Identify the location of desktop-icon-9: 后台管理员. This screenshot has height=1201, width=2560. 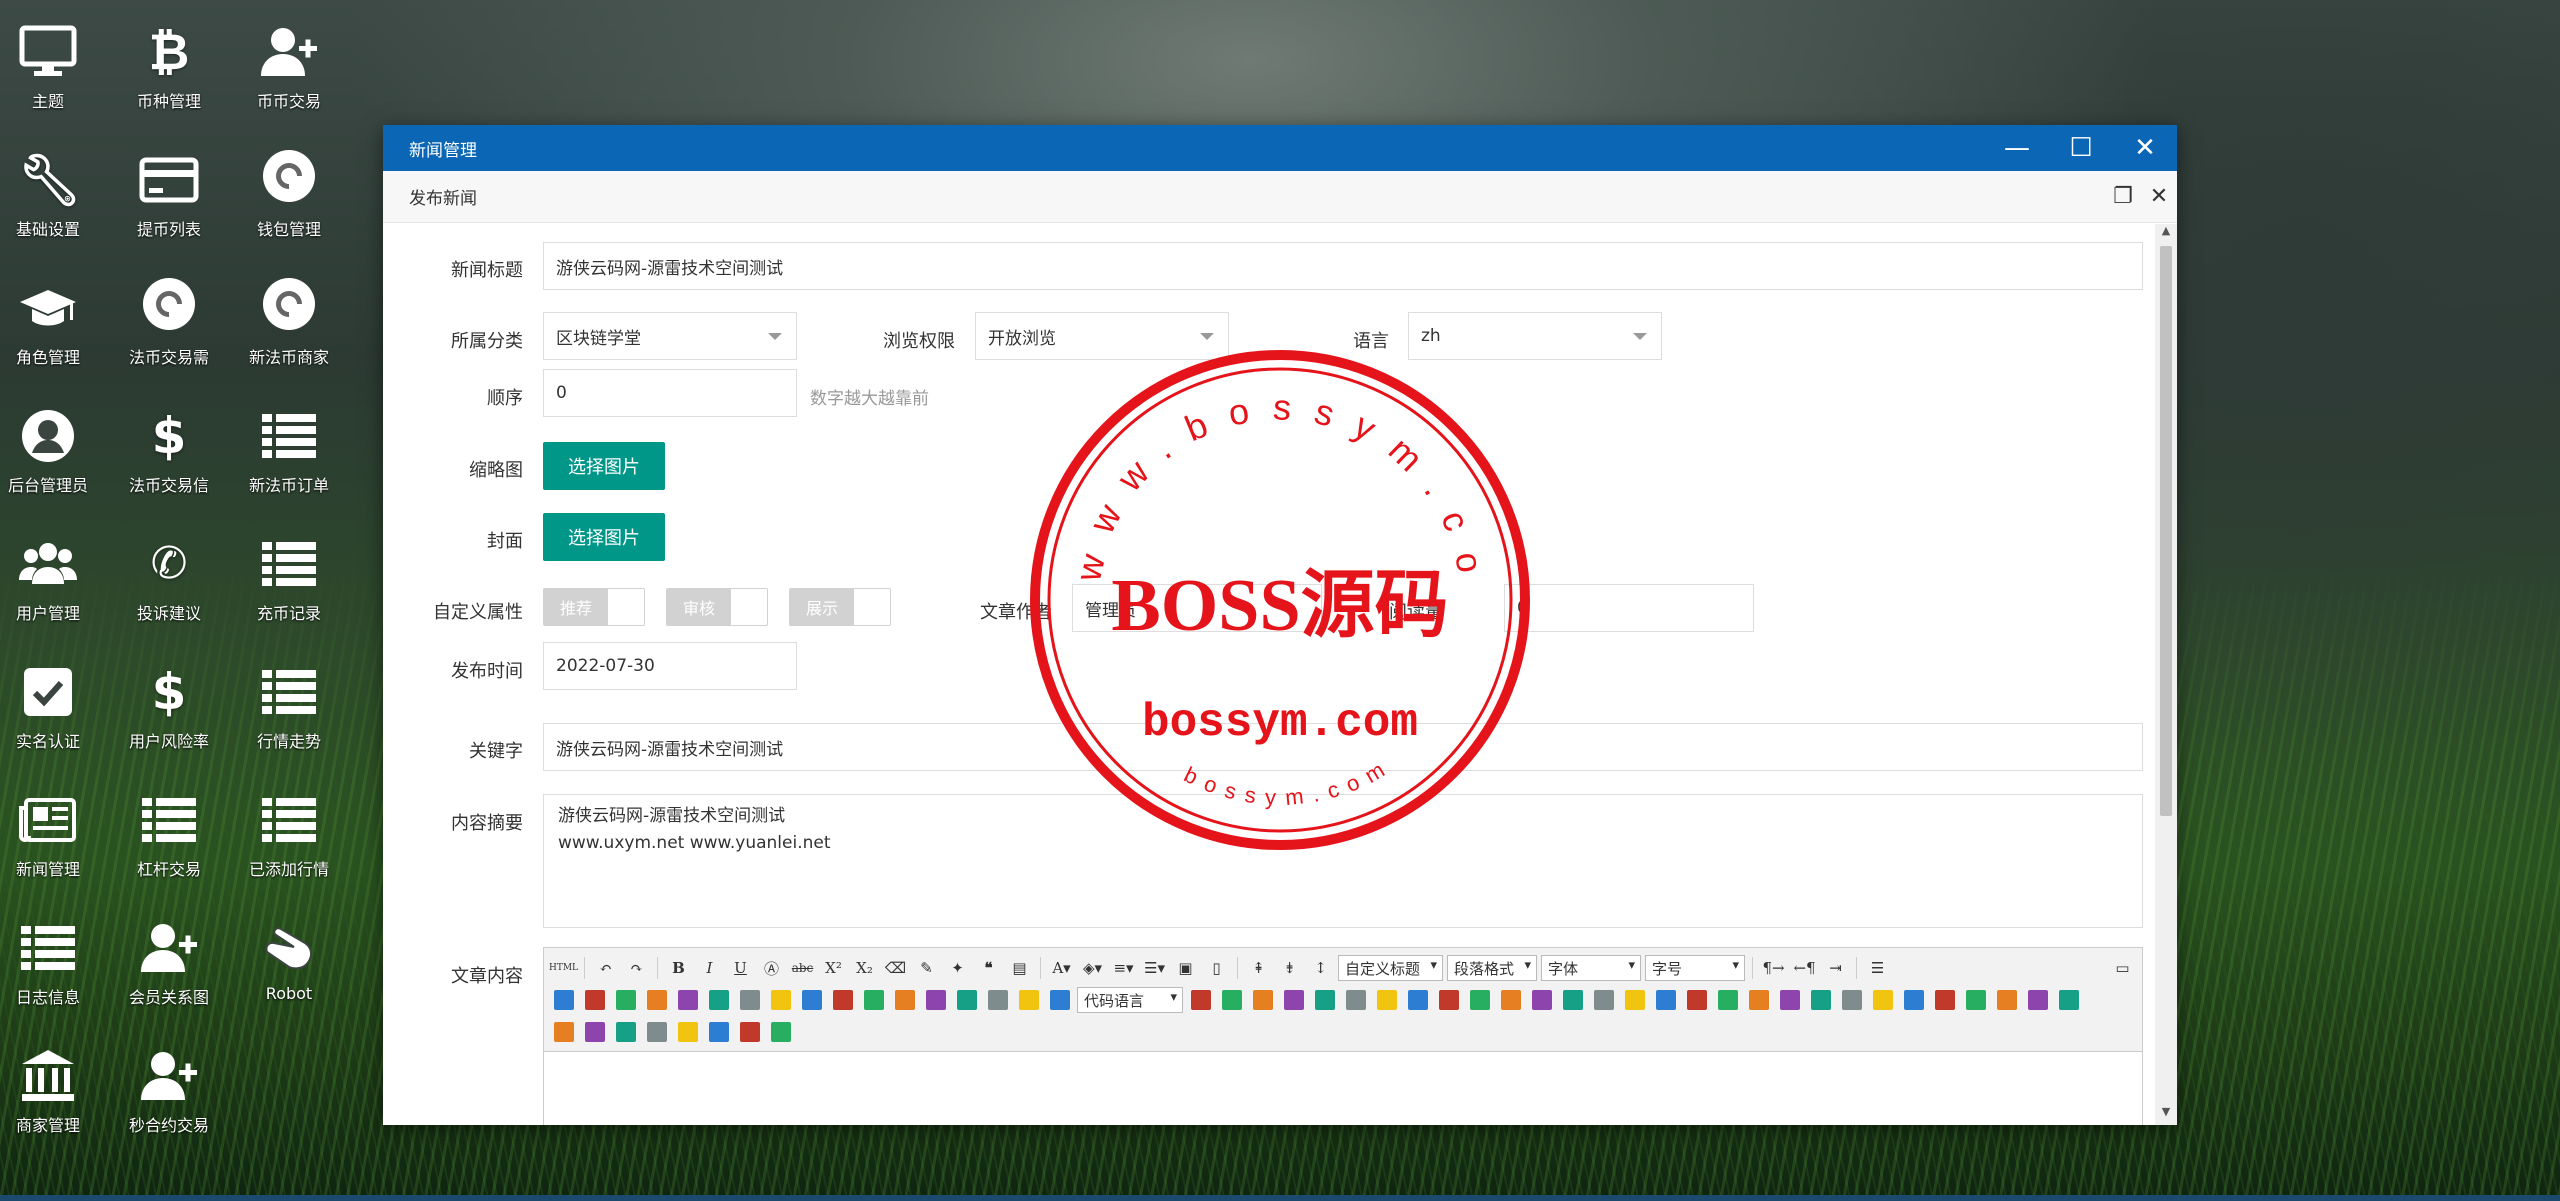
(54, 443).